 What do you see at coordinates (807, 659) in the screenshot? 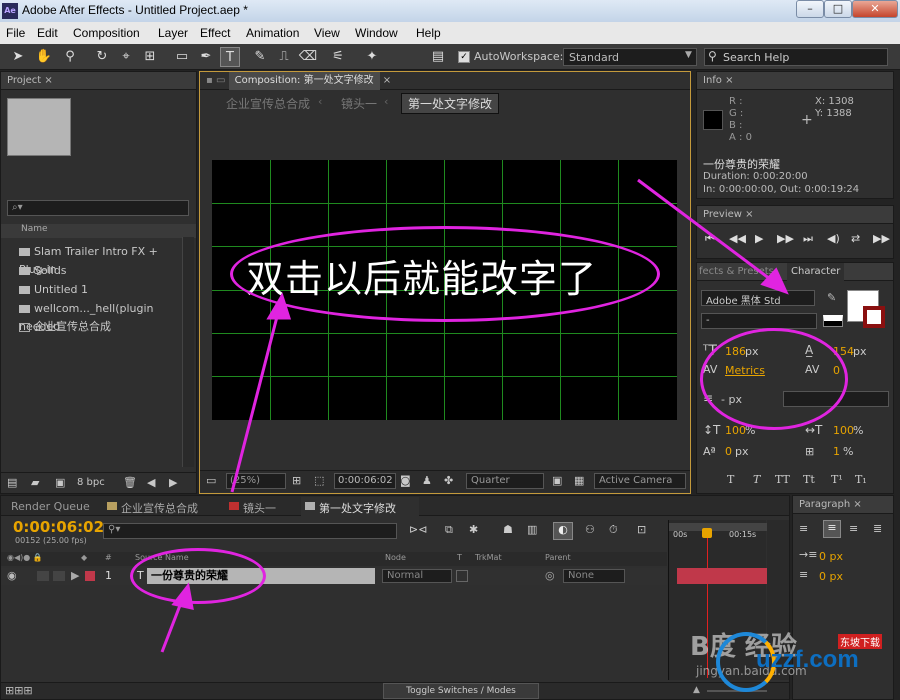
I see `uzzf-brand: uzzf.com` at bounding box center [807, 659].